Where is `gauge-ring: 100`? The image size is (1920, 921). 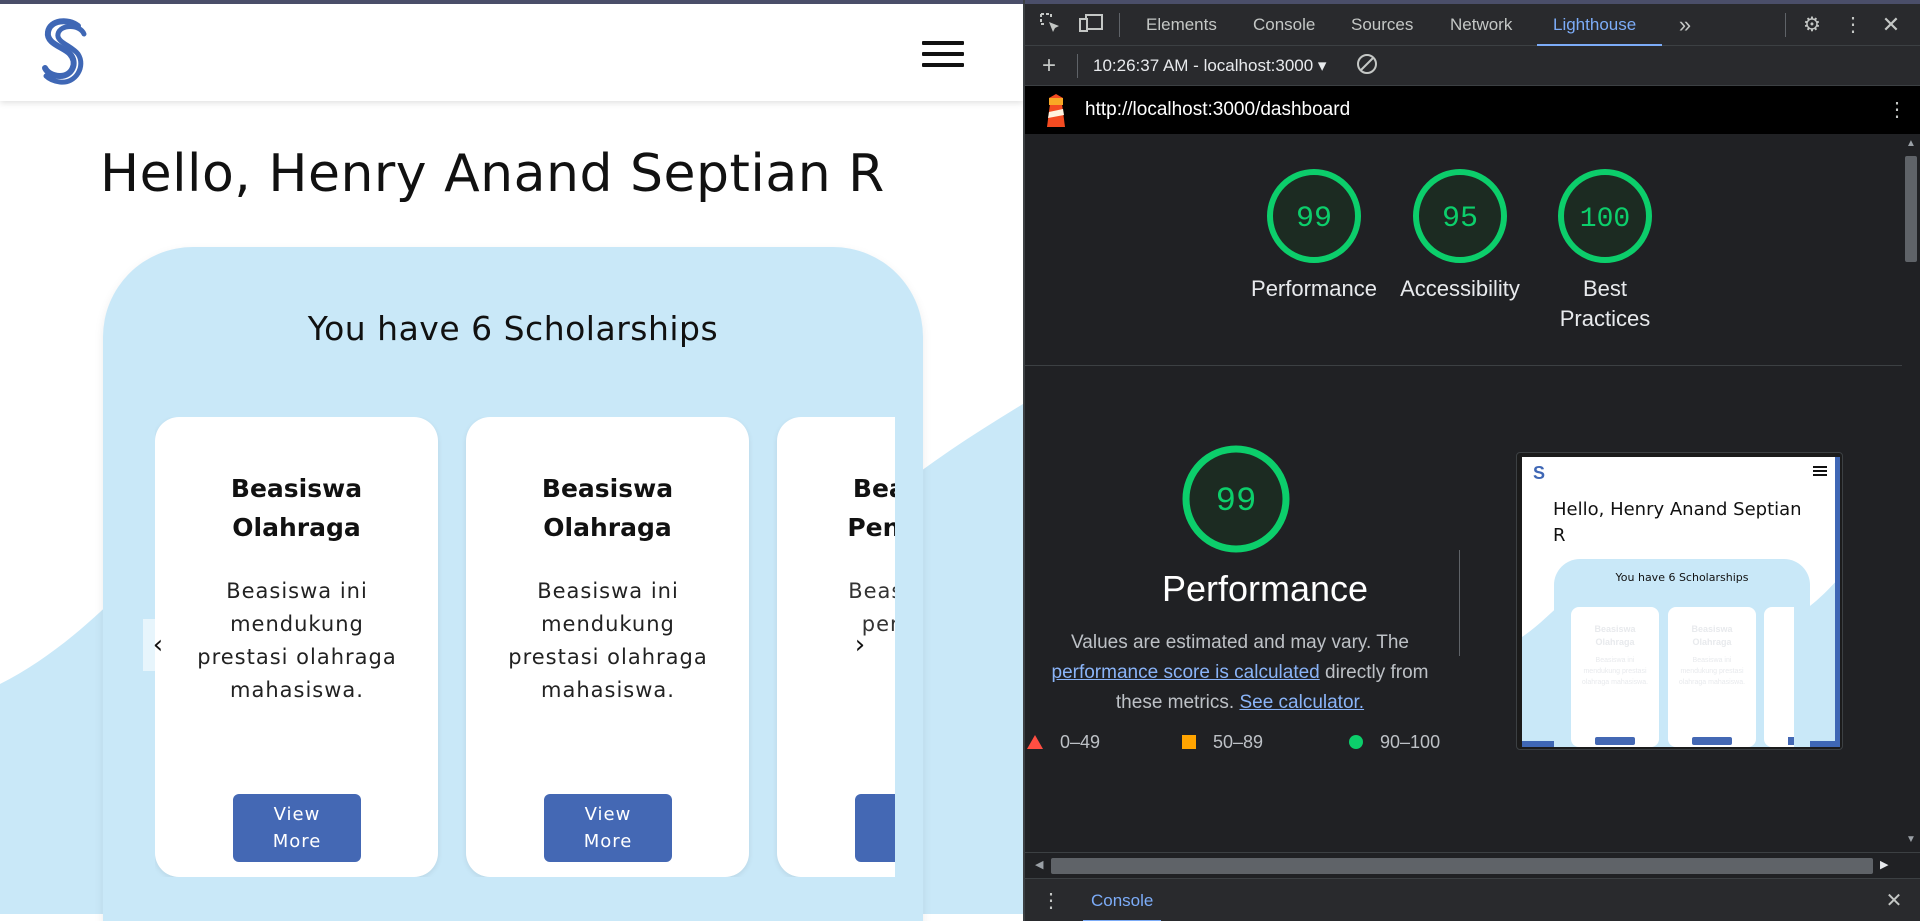
gauge-ring: 100 is located at coordinates (1605, 216).